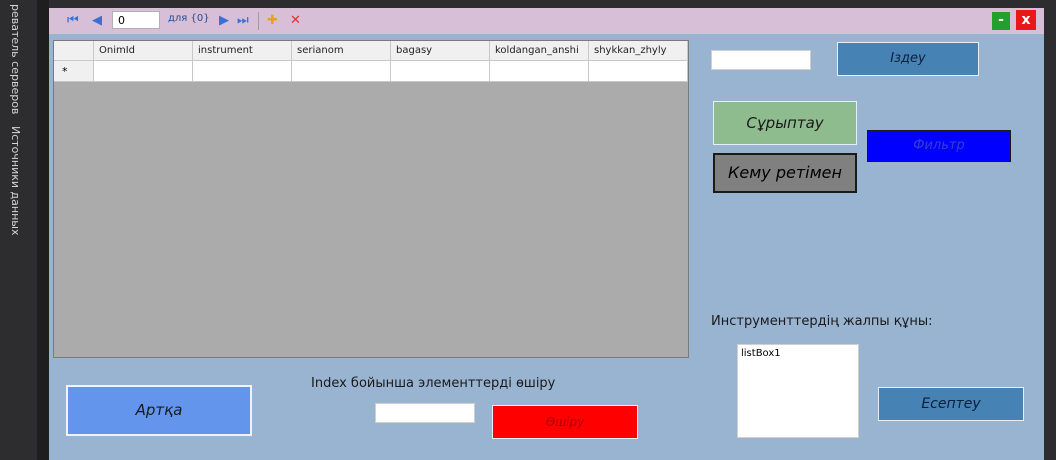  I want to click on total-cost-label: Инструменттердің жалпы құны:, so click(822, 321).